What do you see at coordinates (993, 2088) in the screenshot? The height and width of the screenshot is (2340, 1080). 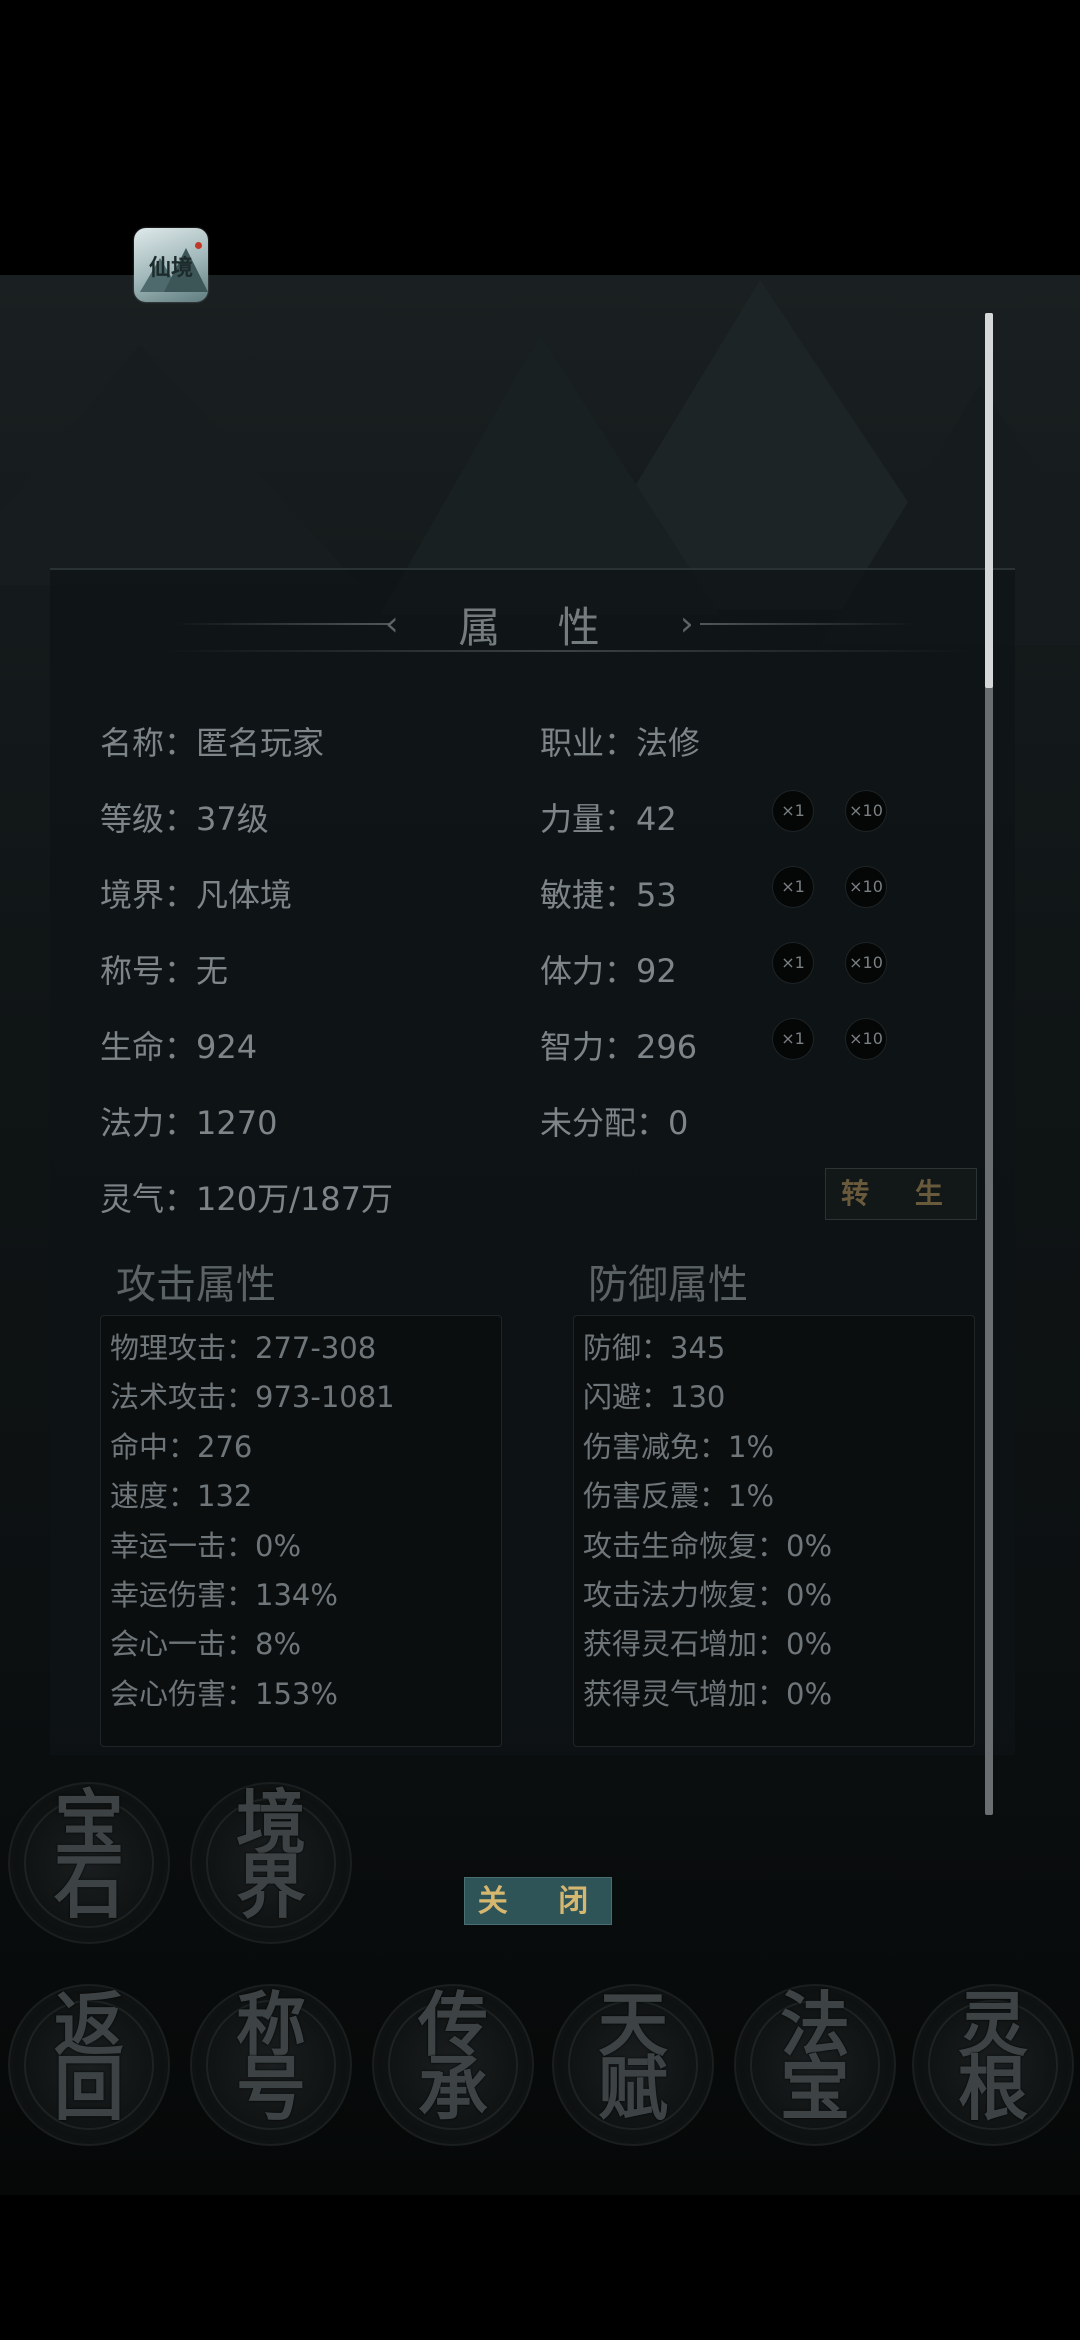 I see `button-char: 根` at bounding box center [993, 2088].